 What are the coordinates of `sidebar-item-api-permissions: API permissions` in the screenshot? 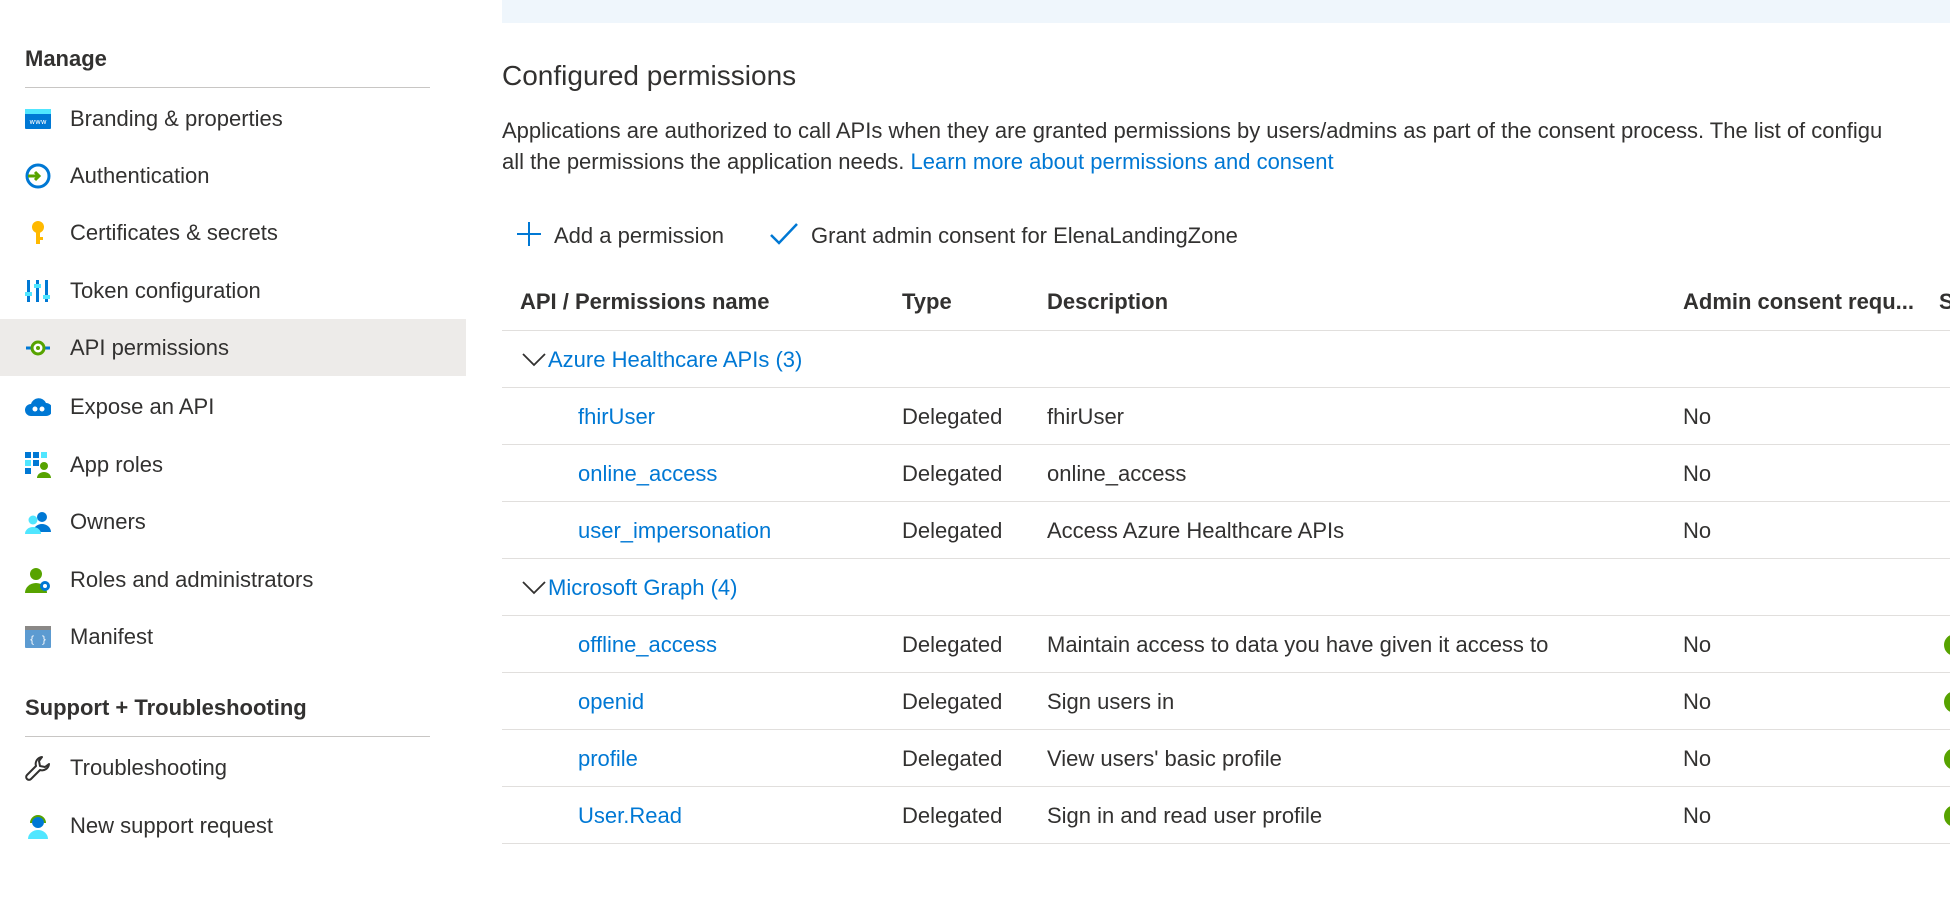 It's located at (233, 347).